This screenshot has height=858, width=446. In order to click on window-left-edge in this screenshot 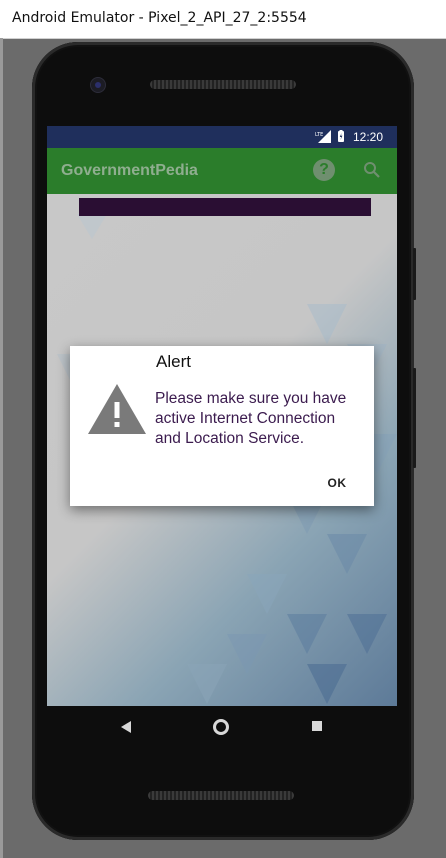, I will do `click(1, 448)`.